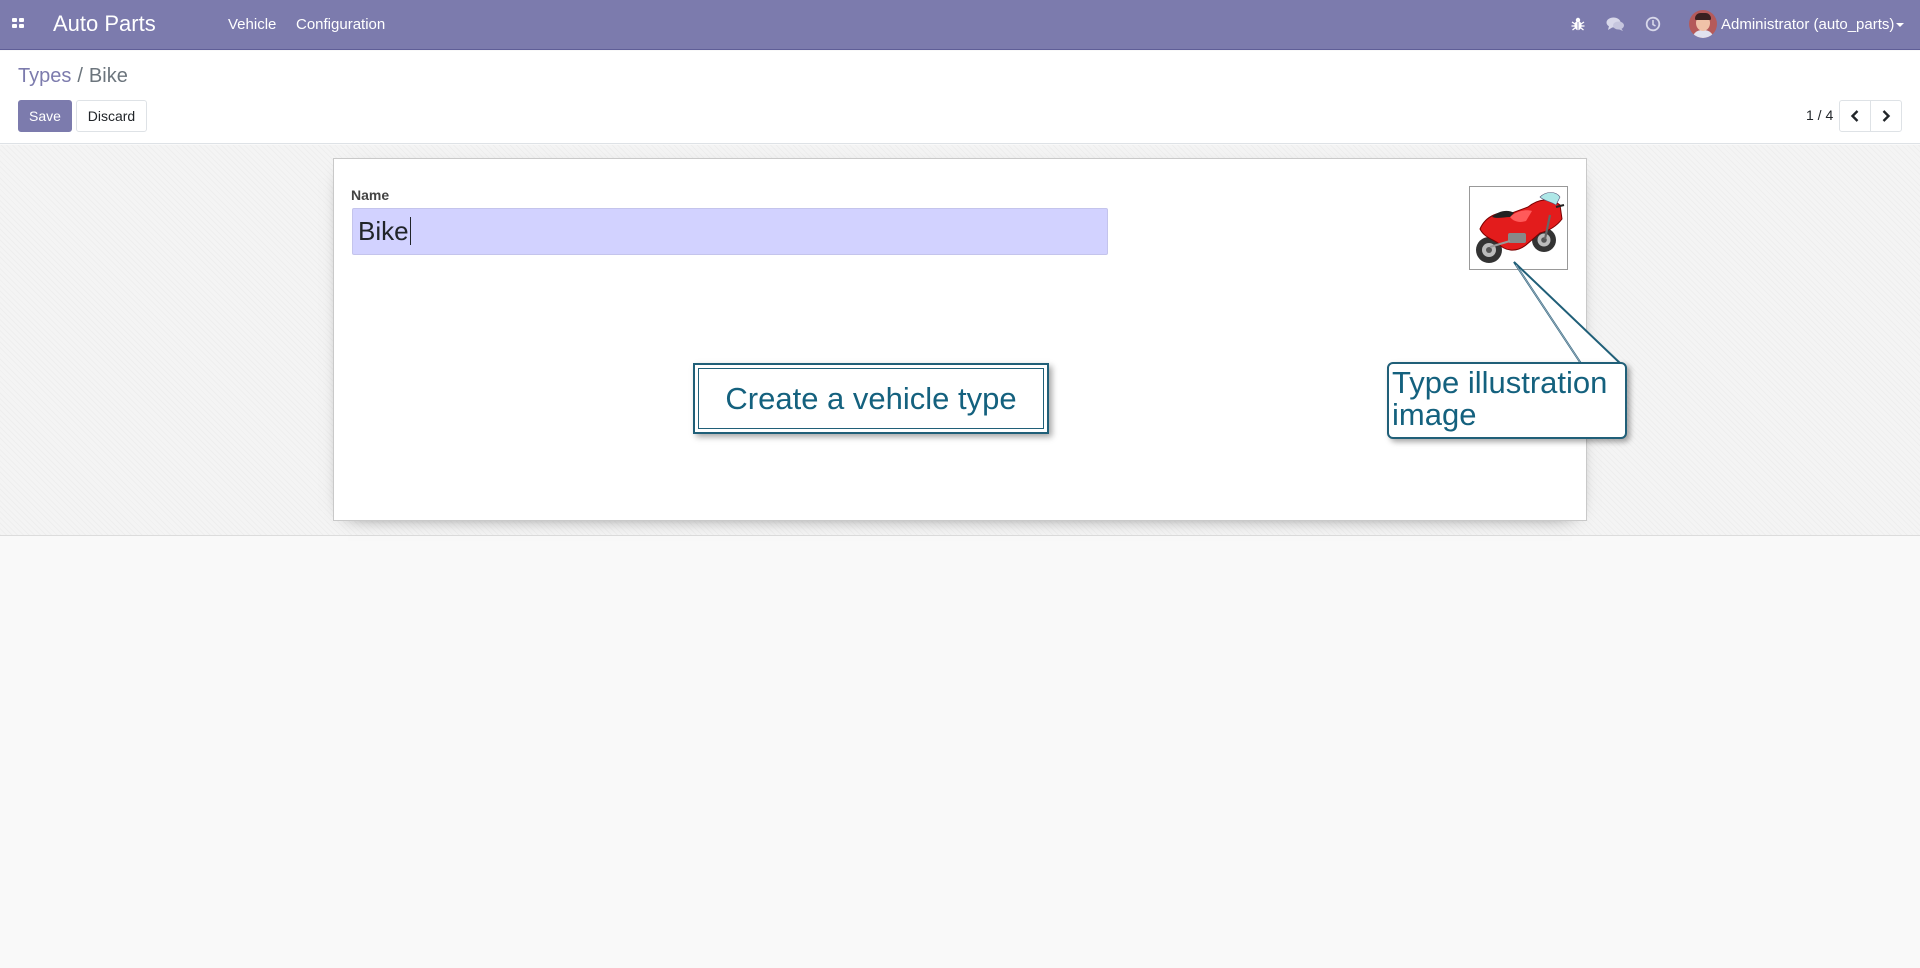  I want to click on name-field-value: Bike, so click(383, 231).